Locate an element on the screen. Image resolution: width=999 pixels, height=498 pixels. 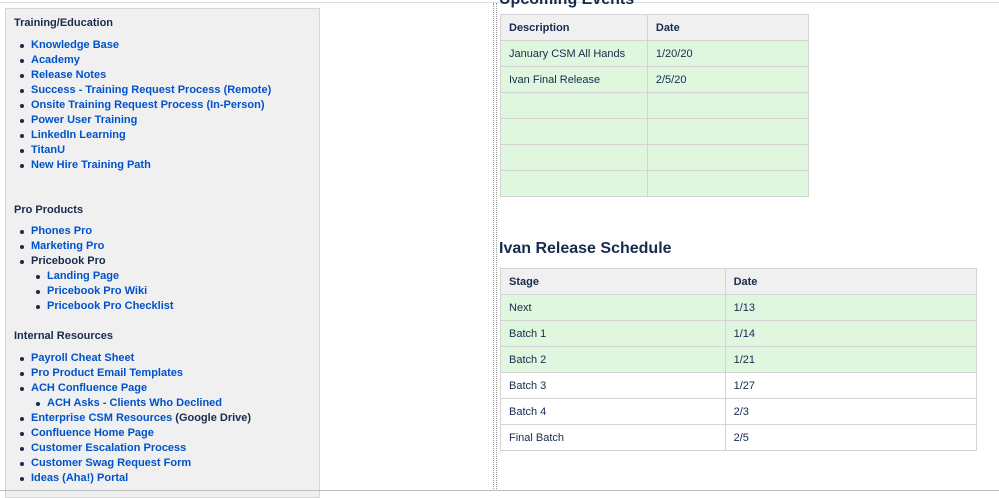
list-item: New Hire Training Path is located at coordinates (138, 165).